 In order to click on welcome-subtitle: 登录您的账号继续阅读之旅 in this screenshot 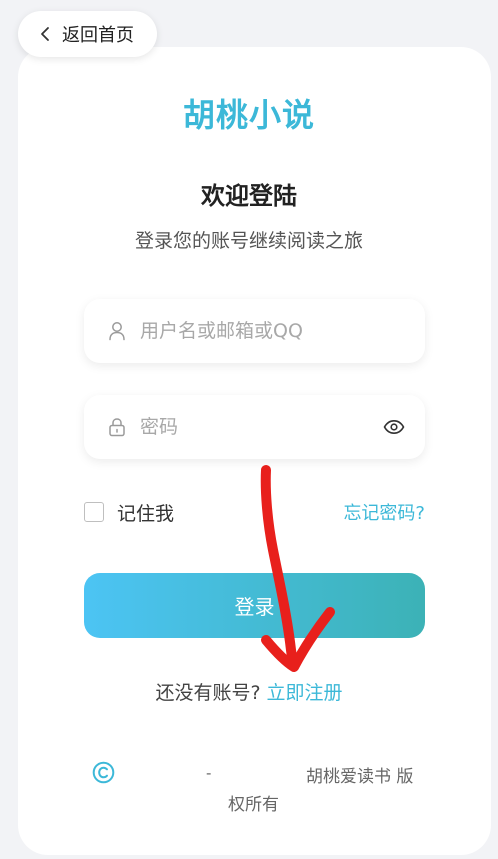, I will do `click(248, 241)`.